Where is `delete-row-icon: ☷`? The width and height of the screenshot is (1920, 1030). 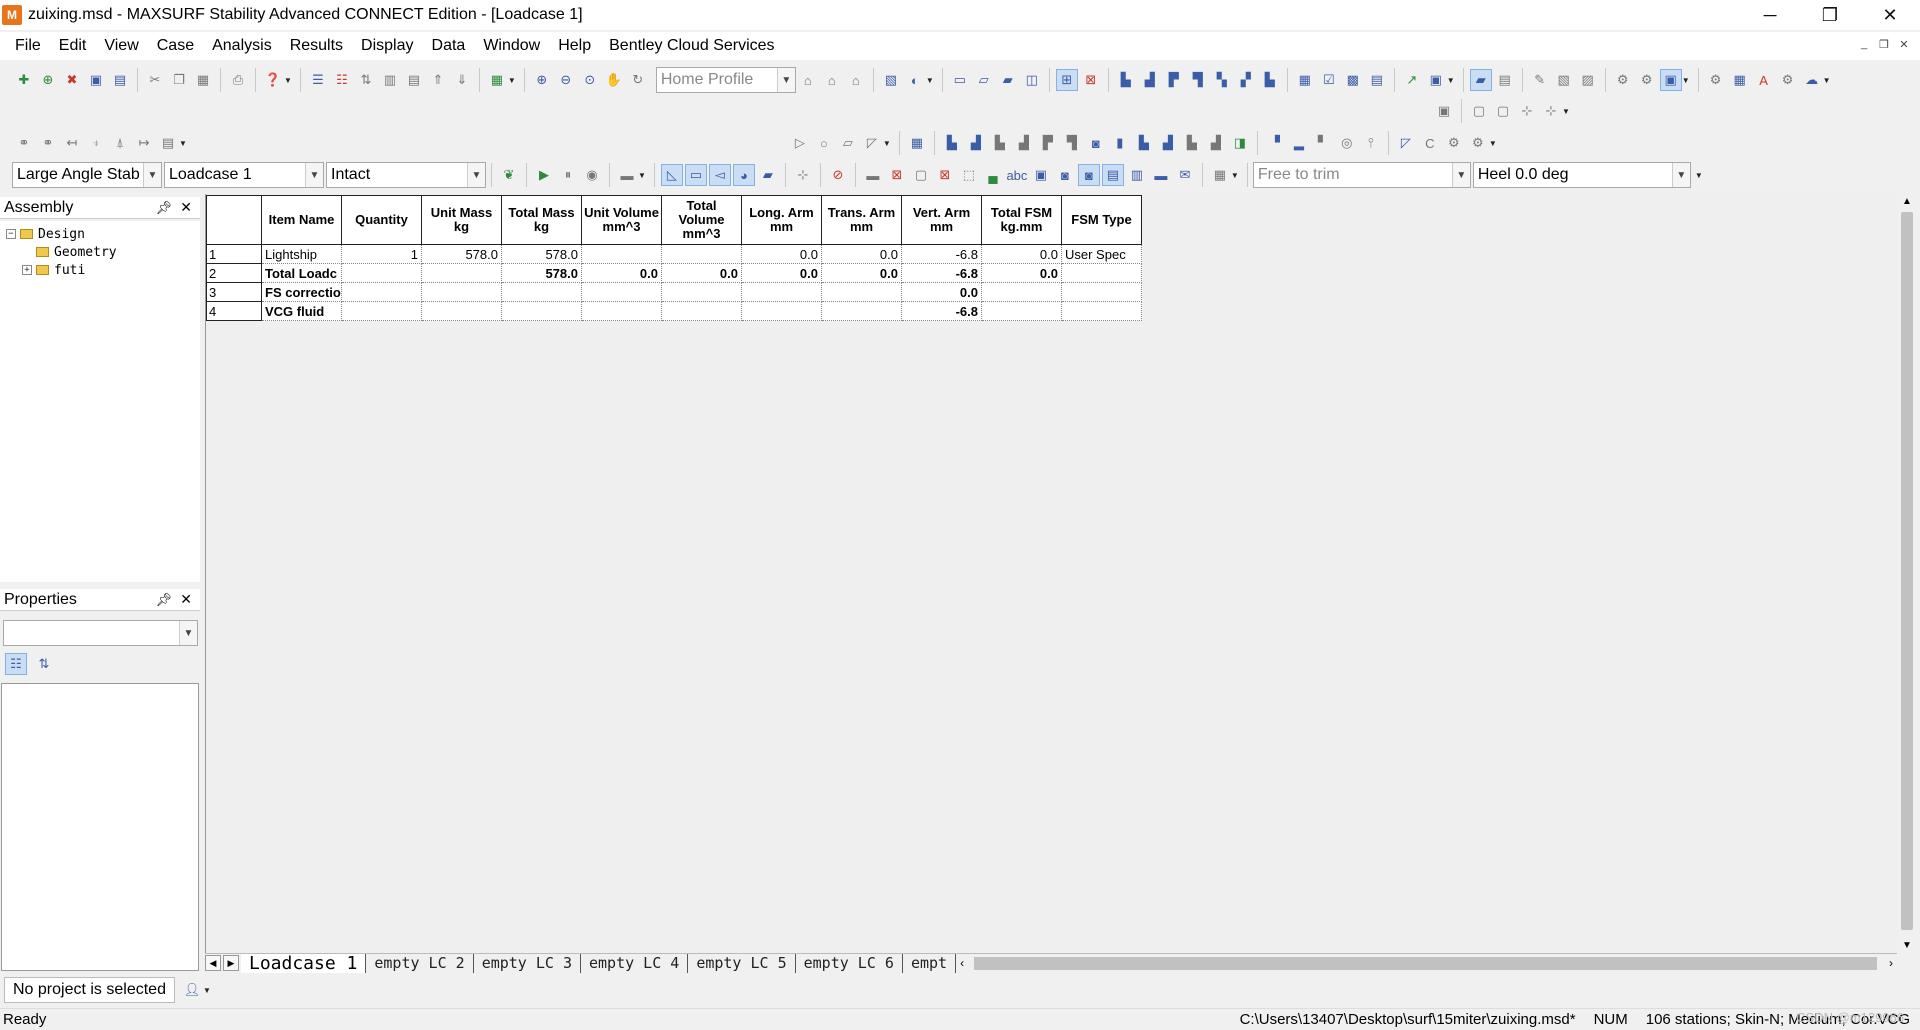 delete-row-icon: ☷ is located at coordinates (342, 80).